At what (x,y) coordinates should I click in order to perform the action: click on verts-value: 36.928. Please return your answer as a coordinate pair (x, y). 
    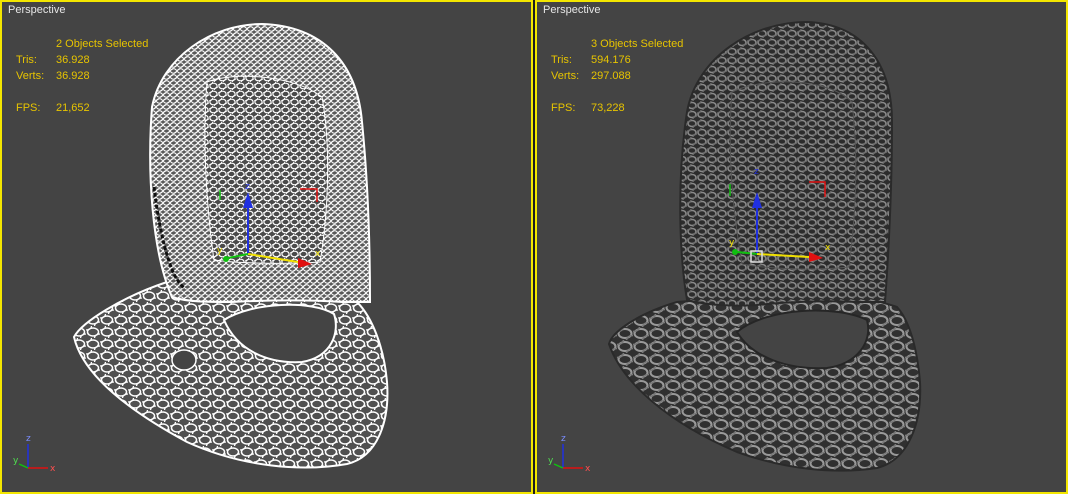
    Looking at the image, I should click on (73, 76).